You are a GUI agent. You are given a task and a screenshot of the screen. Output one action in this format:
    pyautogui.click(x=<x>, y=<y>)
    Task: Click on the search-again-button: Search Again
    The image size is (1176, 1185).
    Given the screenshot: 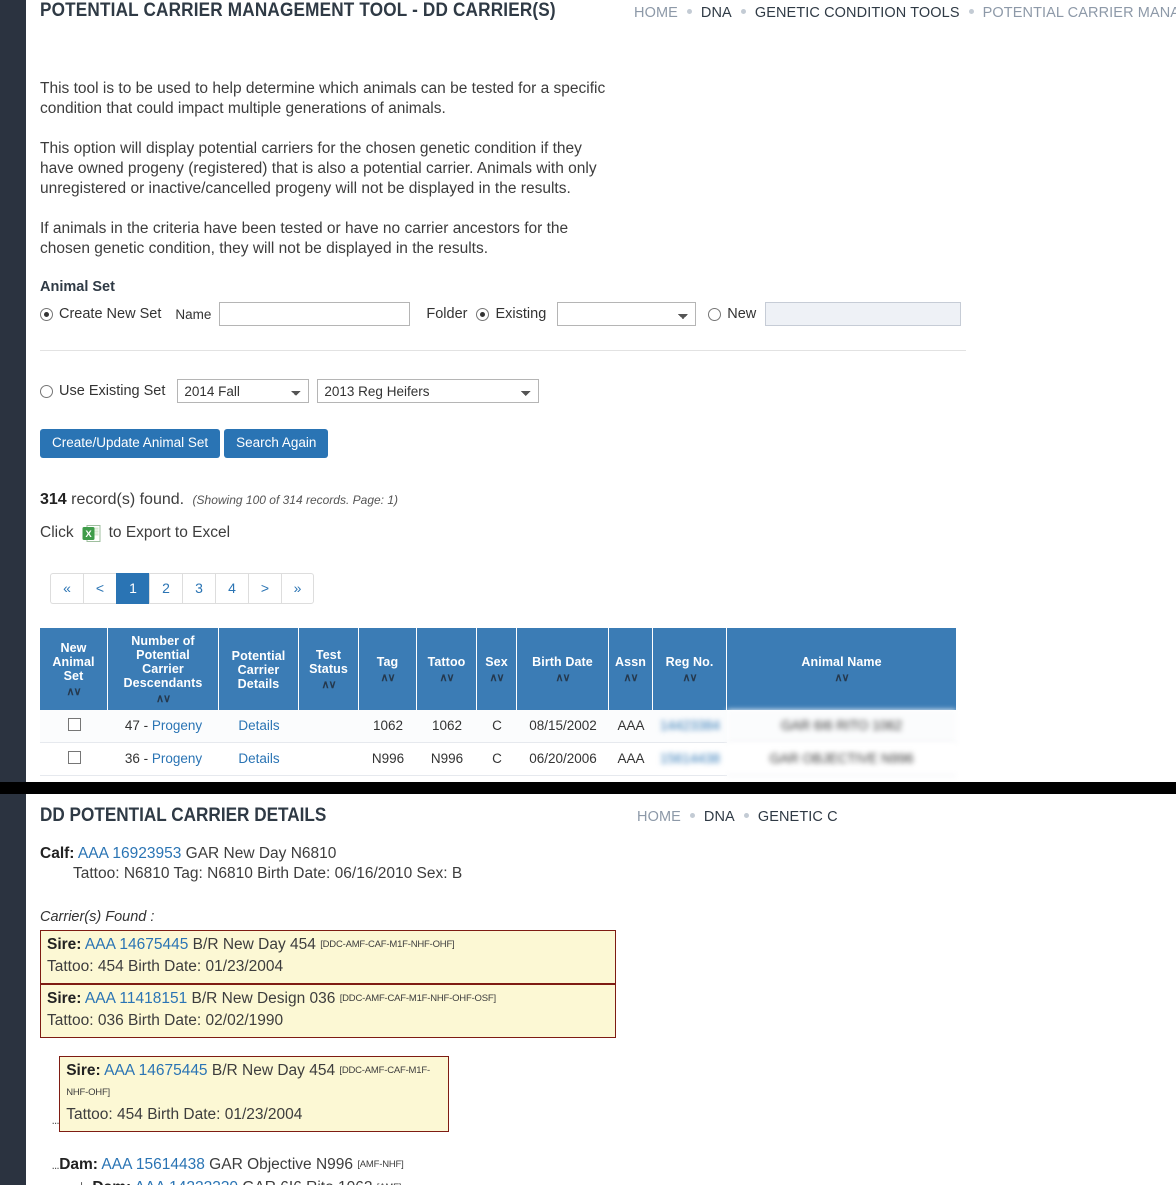 What is the action you would take?
    pyautogui.click(x=276, y=443)
    